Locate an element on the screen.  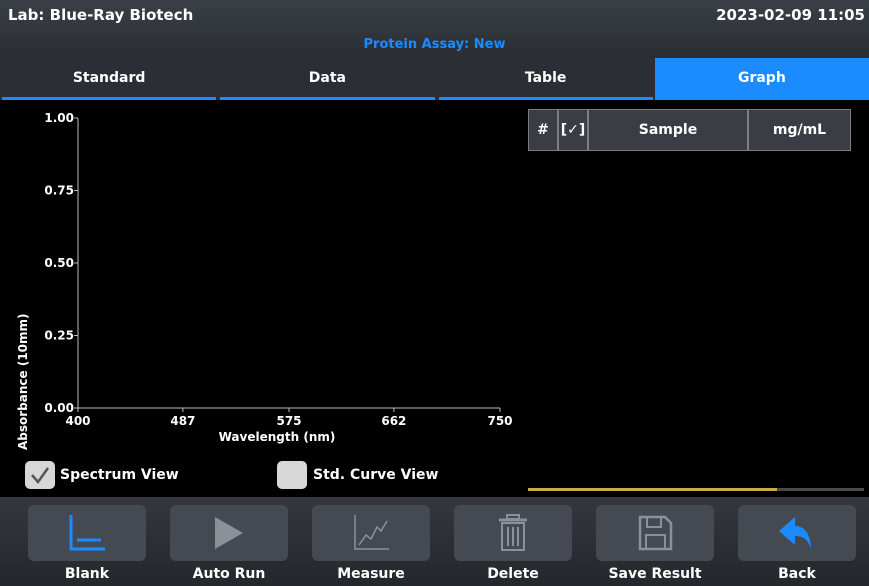
x-tick-label: 662 is located at coordinates (393, 421).